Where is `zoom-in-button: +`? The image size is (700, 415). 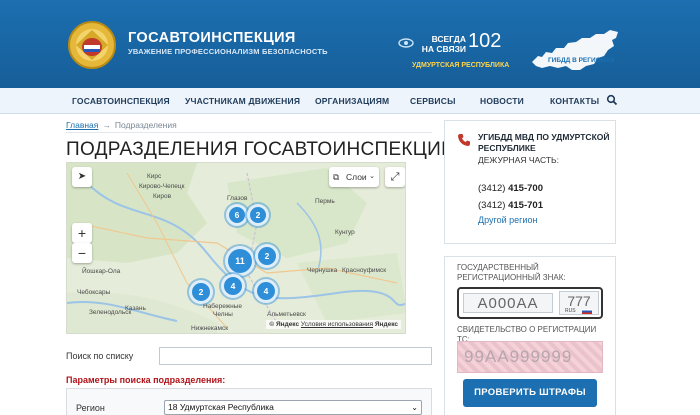
zoom-in-button: + is located at coordinates (82, 233).